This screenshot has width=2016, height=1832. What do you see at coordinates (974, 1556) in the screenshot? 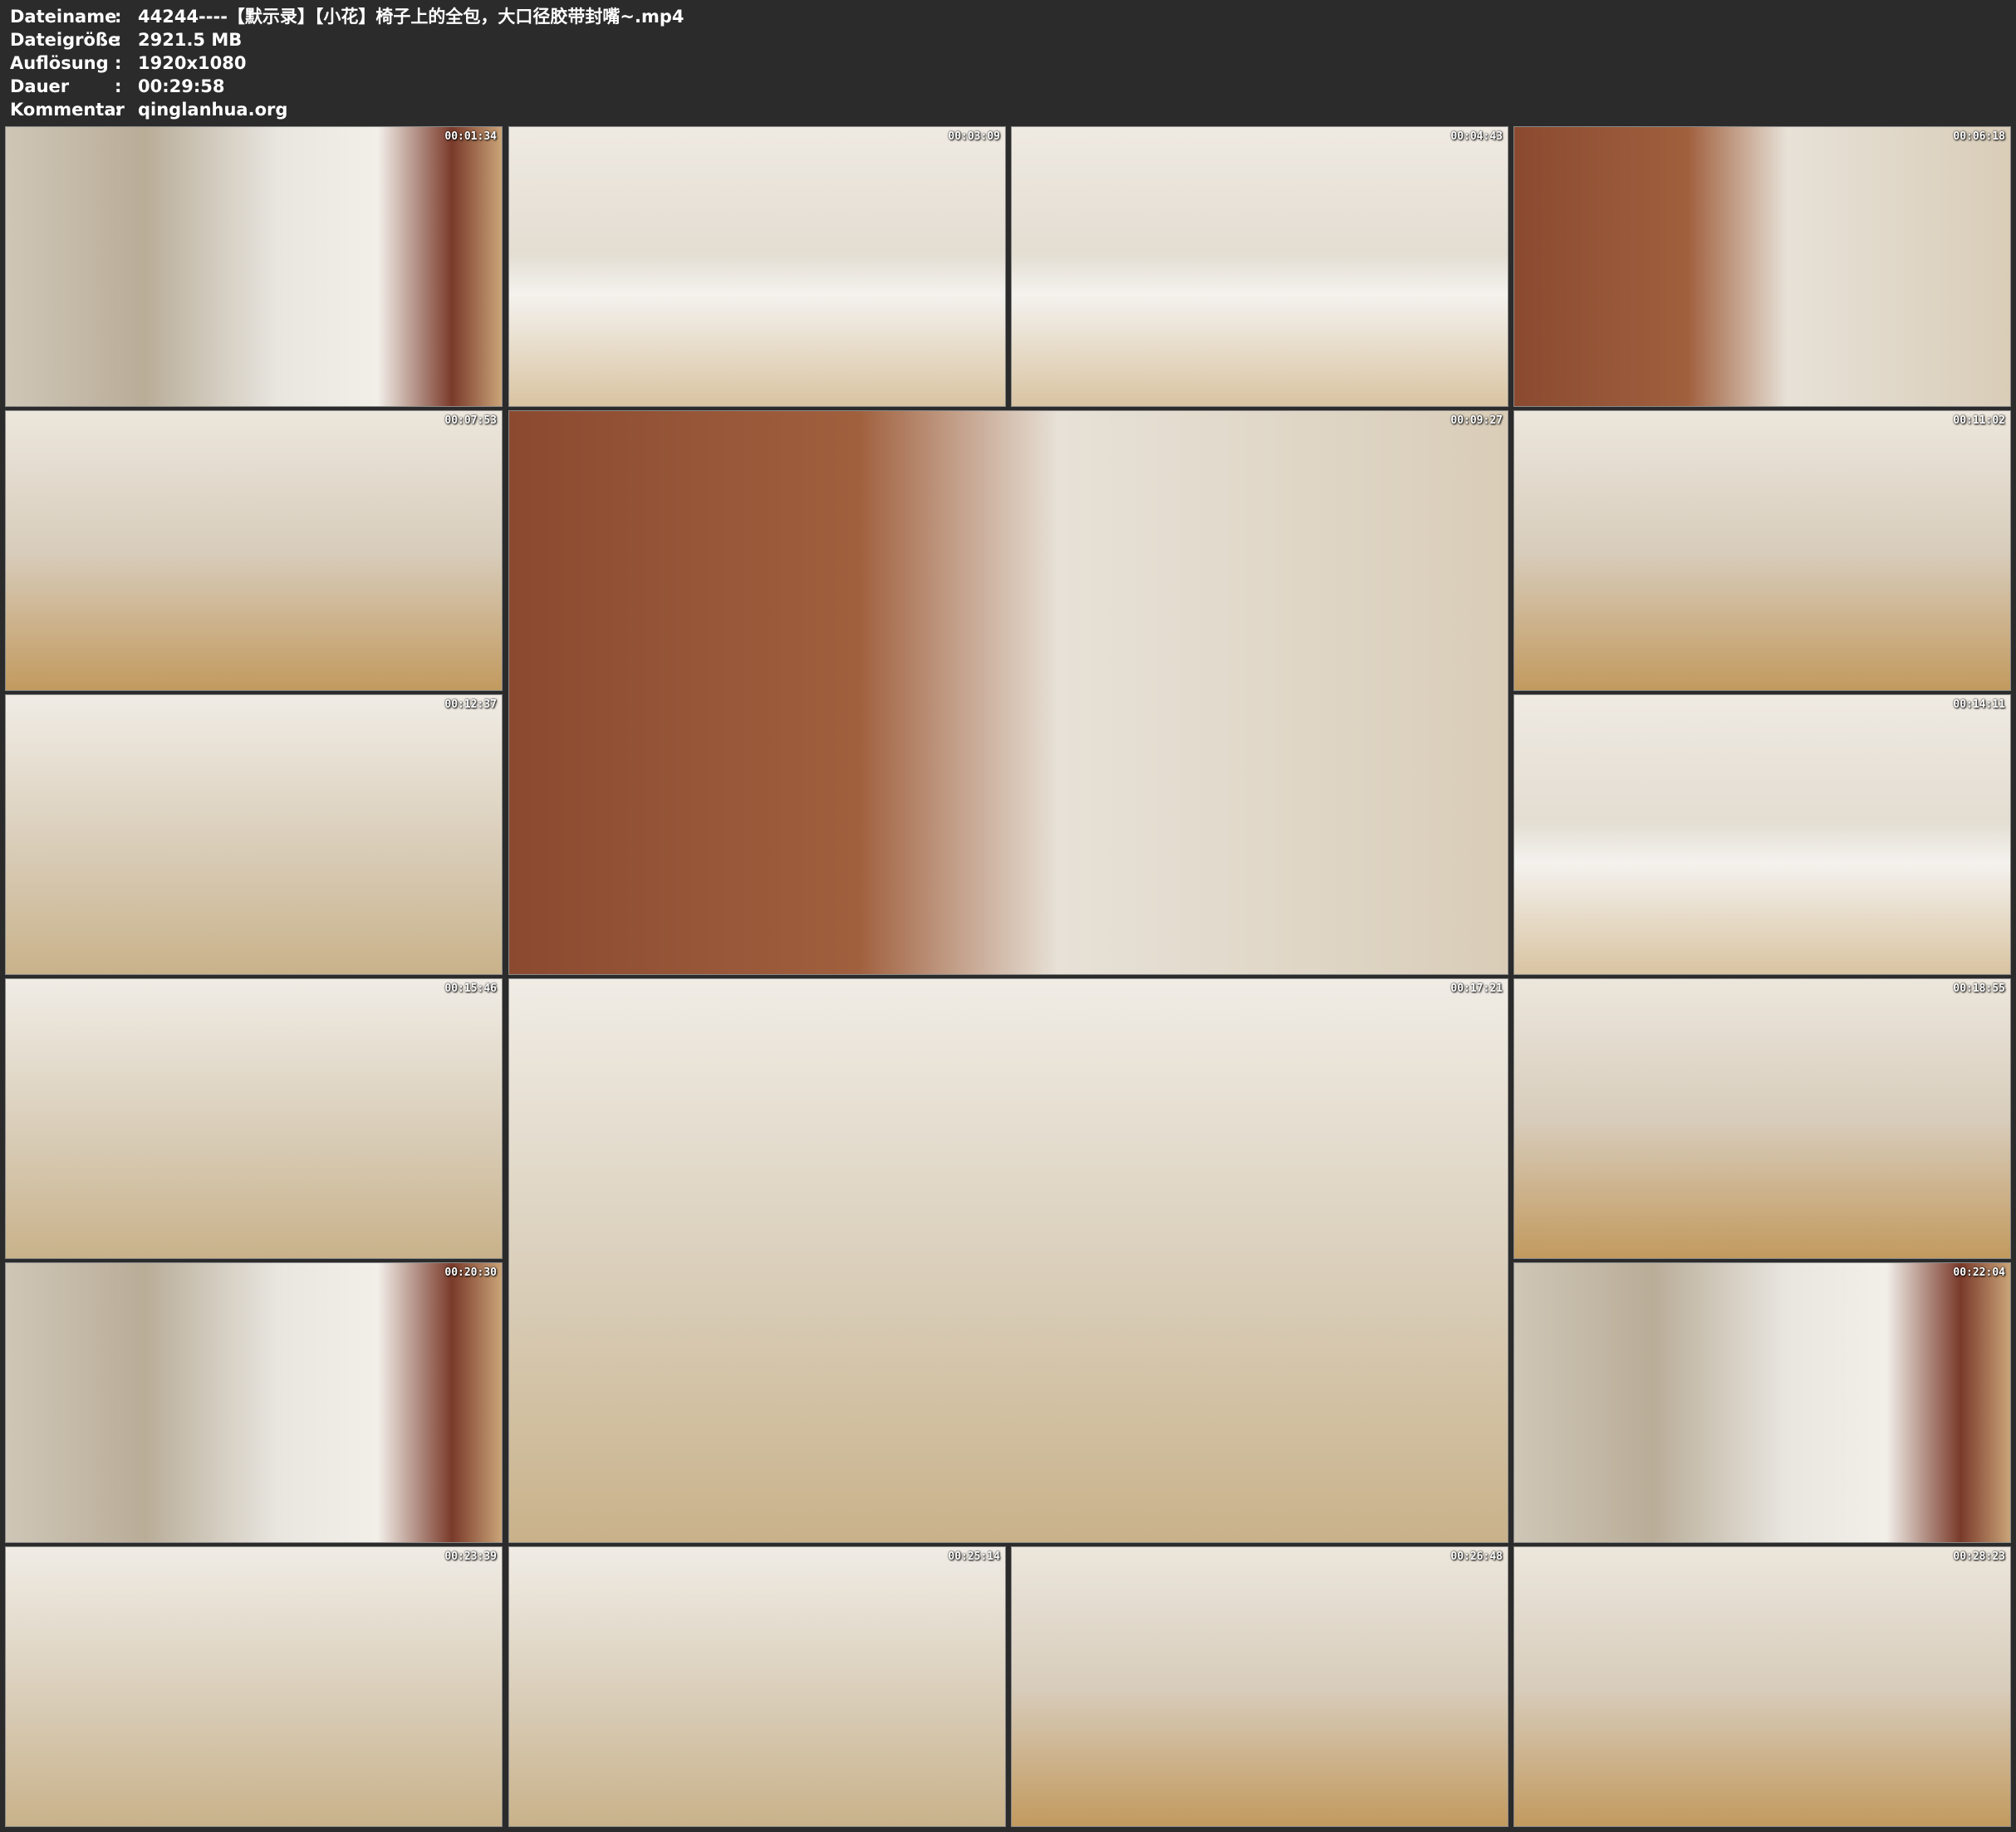
I see `timestamp-label: 00:25:14` at bounding box center [974, 1556].